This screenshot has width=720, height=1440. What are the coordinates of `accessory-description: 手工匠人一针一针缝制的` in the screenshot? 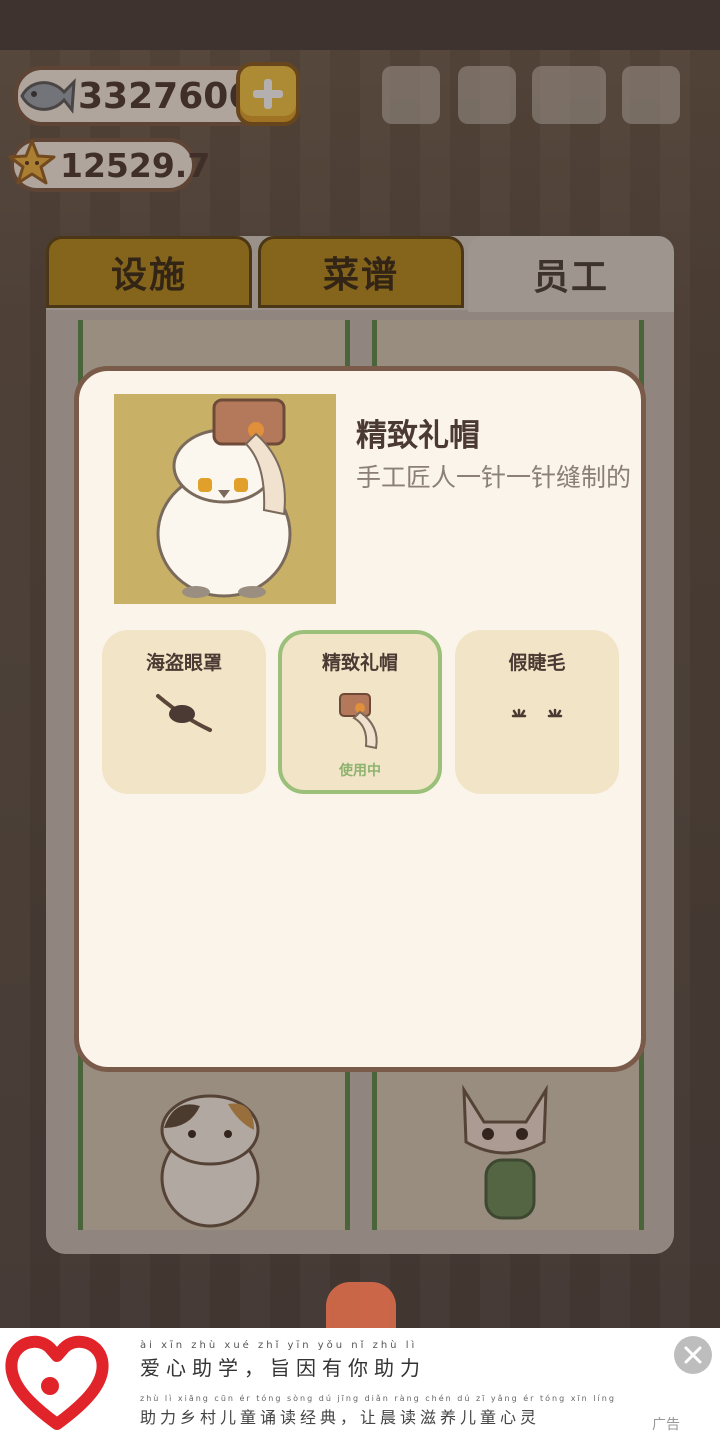 It's located at (494, 477).